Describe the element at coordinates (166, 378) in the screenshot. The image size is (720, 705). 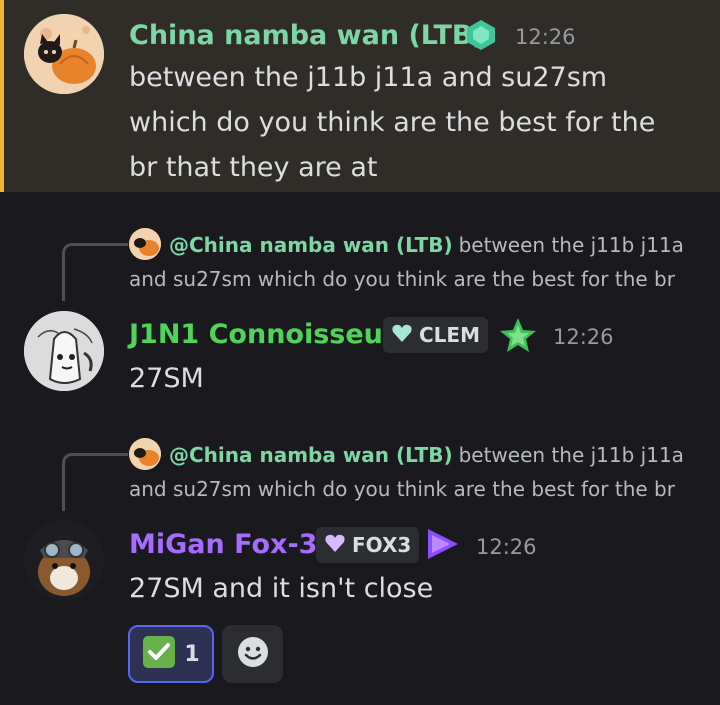
I see `message-content: 27SM` at that location.